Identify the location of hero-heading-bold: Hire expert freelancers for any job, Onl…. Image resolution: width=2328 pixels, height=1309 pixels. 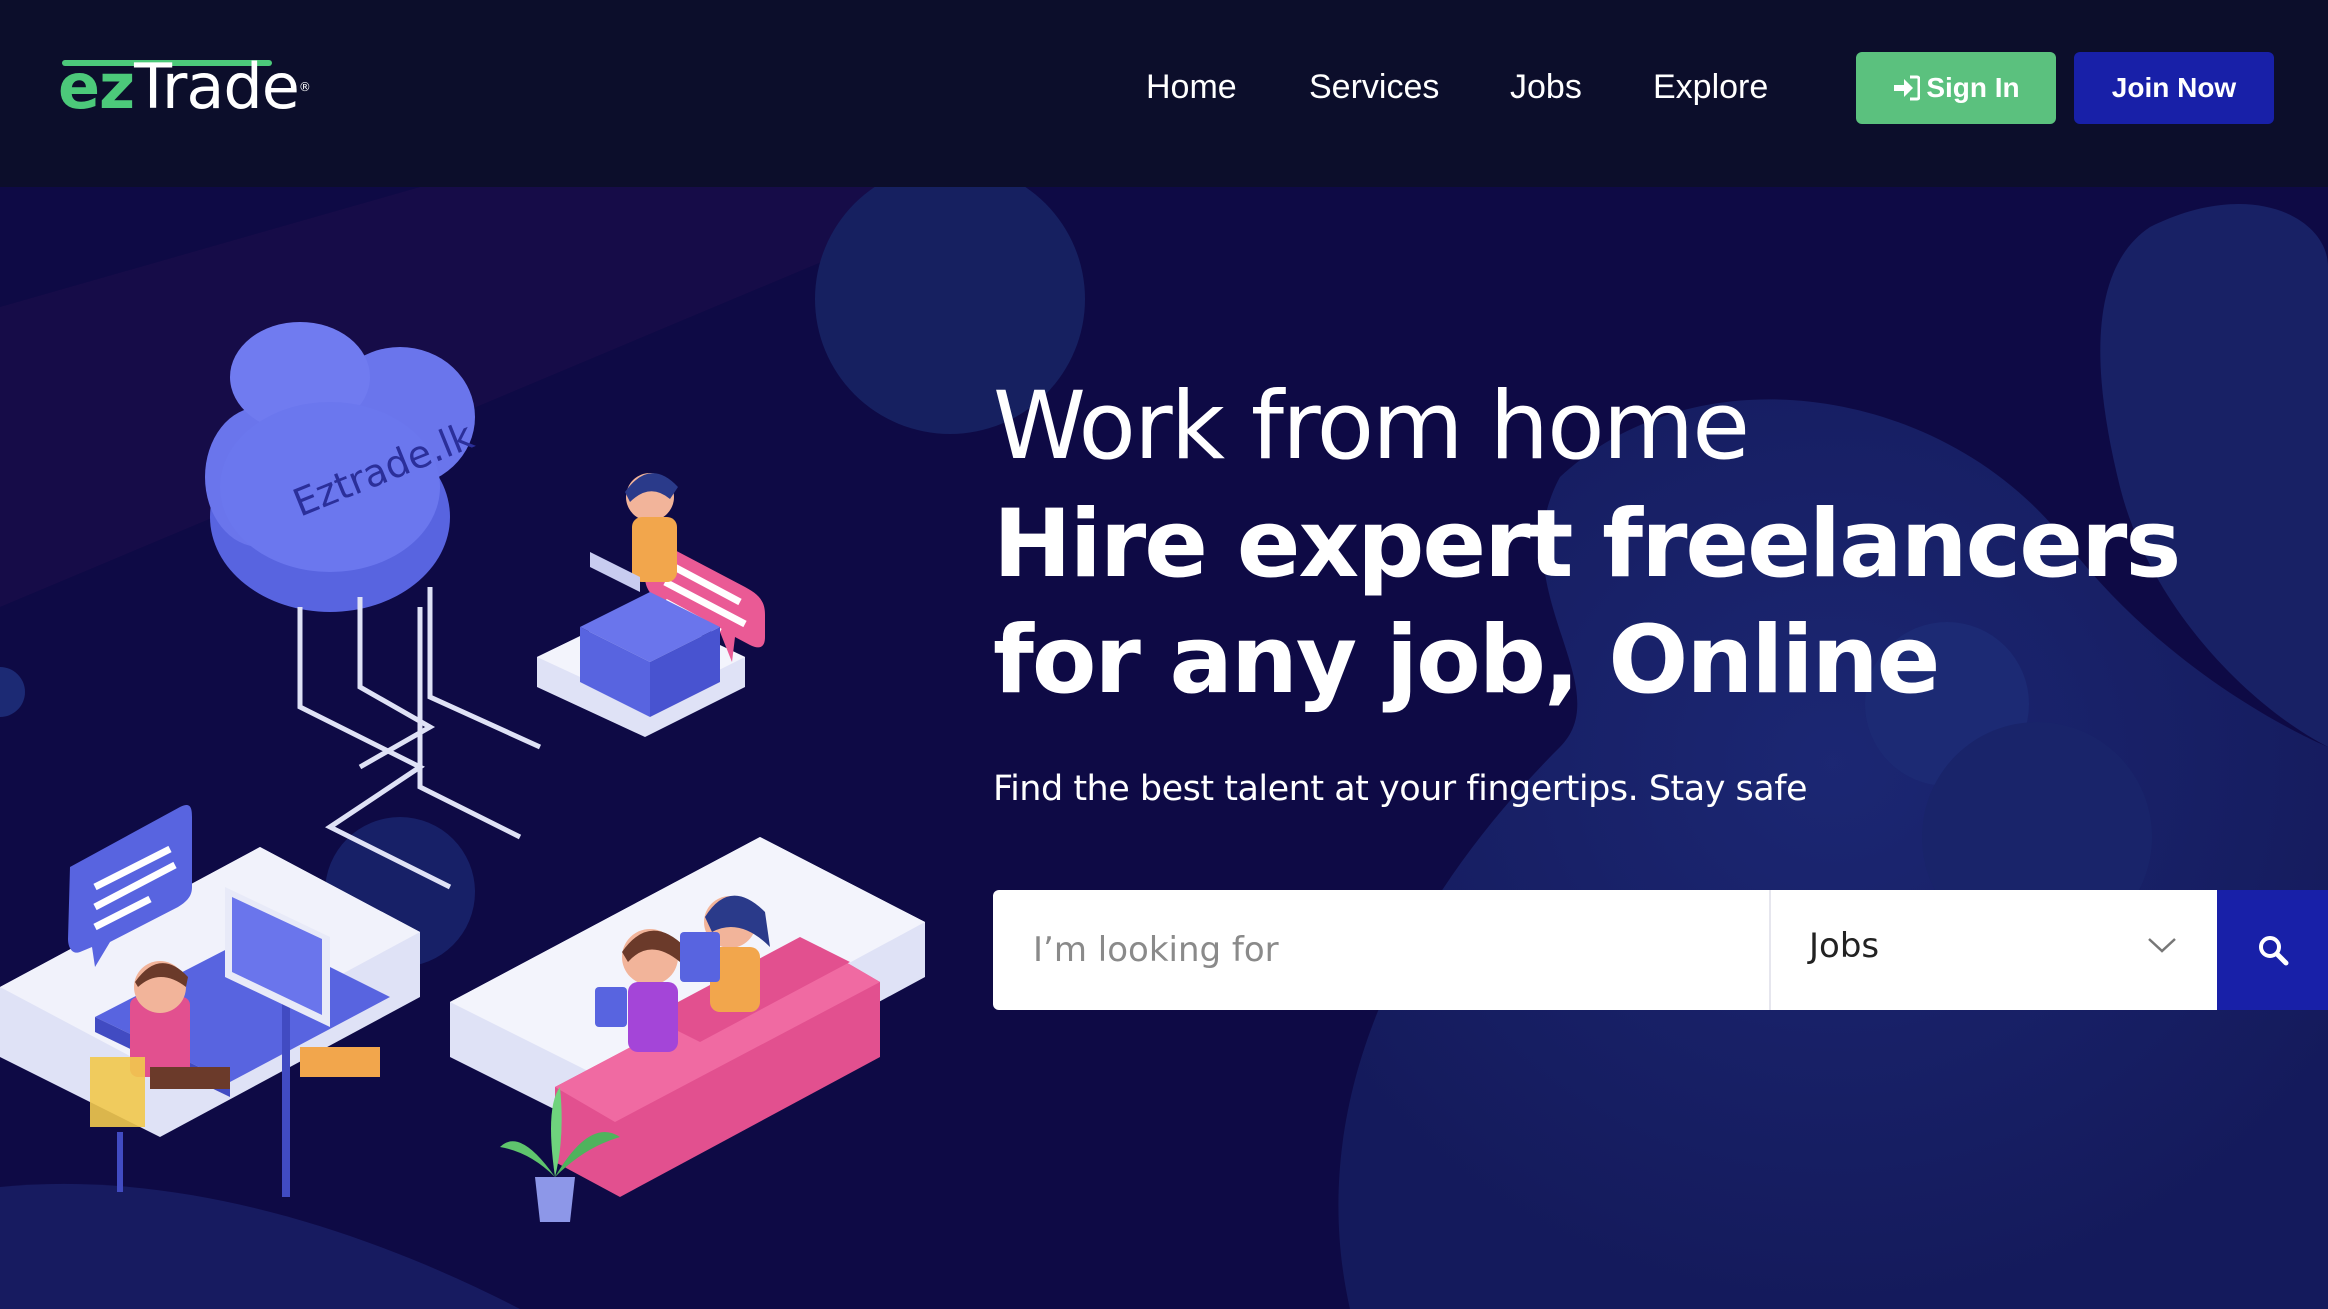
(1587, 602).